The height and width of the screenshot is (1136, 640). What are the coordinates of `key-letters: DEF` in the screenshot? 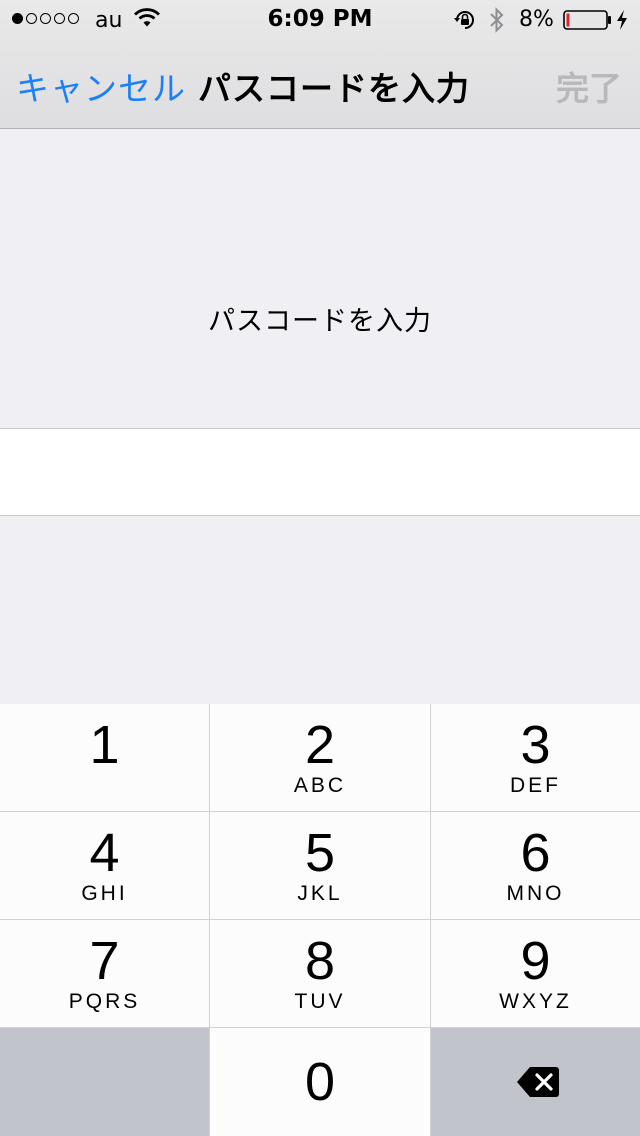 It's located at (535, 785).